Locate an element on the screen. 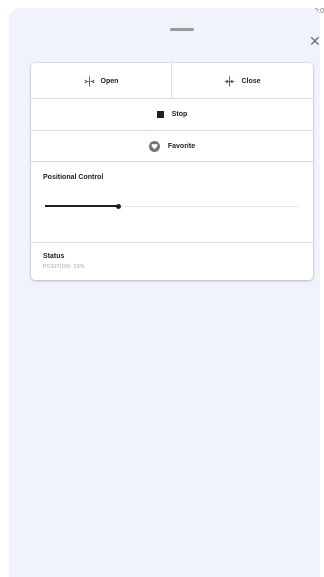  close-arrows-icon is located at coordinates (229, 81).